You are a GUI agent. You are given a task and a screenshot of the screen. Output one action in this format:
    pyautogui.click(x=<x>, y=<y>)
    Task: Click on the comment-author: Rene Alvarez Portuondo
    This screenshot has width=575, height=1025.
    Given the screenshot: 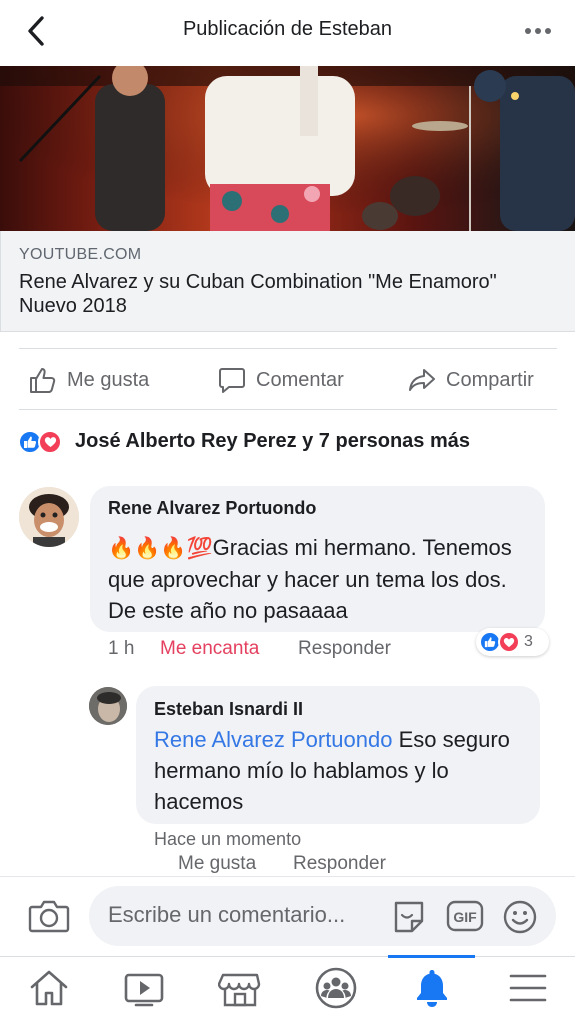 What is the action you would take?
    pyautogui.click(x=212, y=508)
    